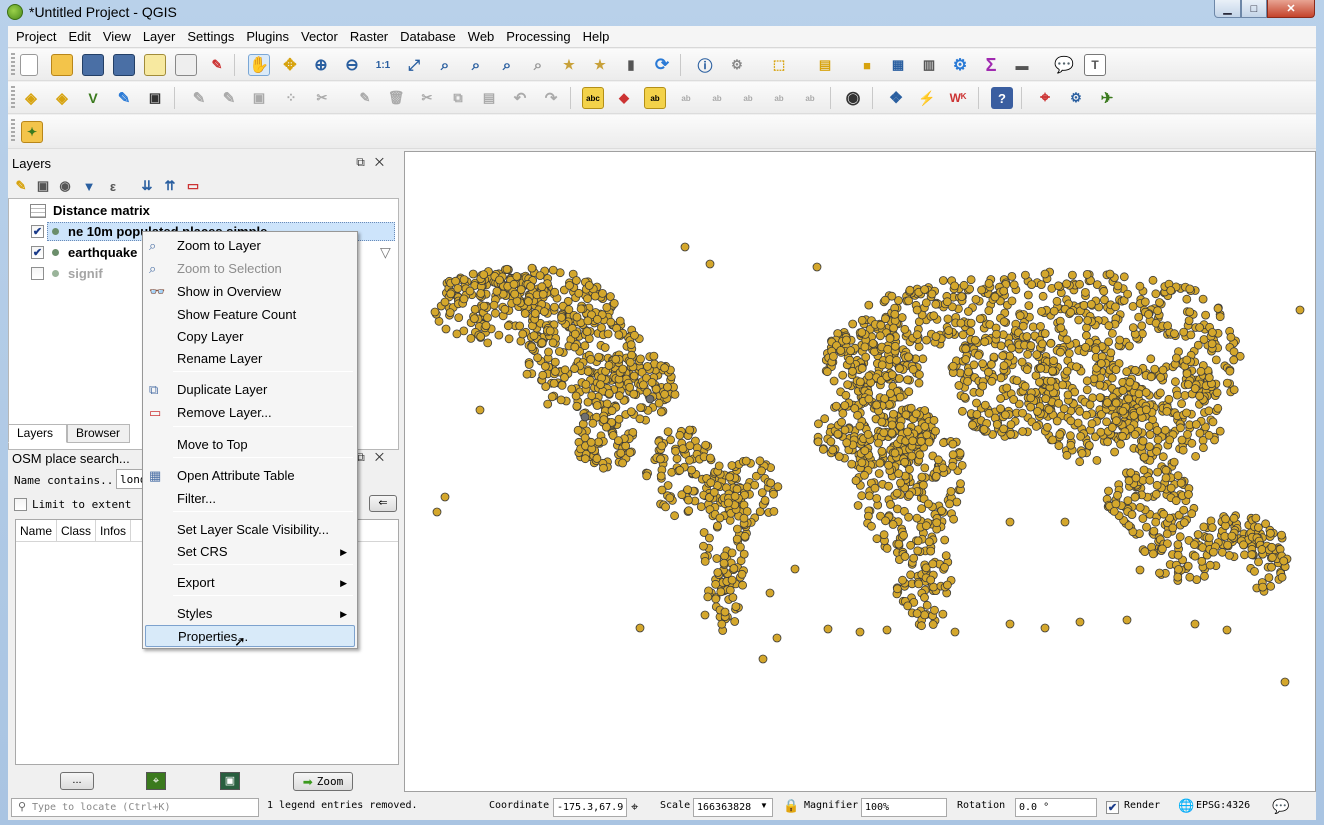 The image size is (1324, 825). I want to click on new-print-layout-icon, so click(155, 65).